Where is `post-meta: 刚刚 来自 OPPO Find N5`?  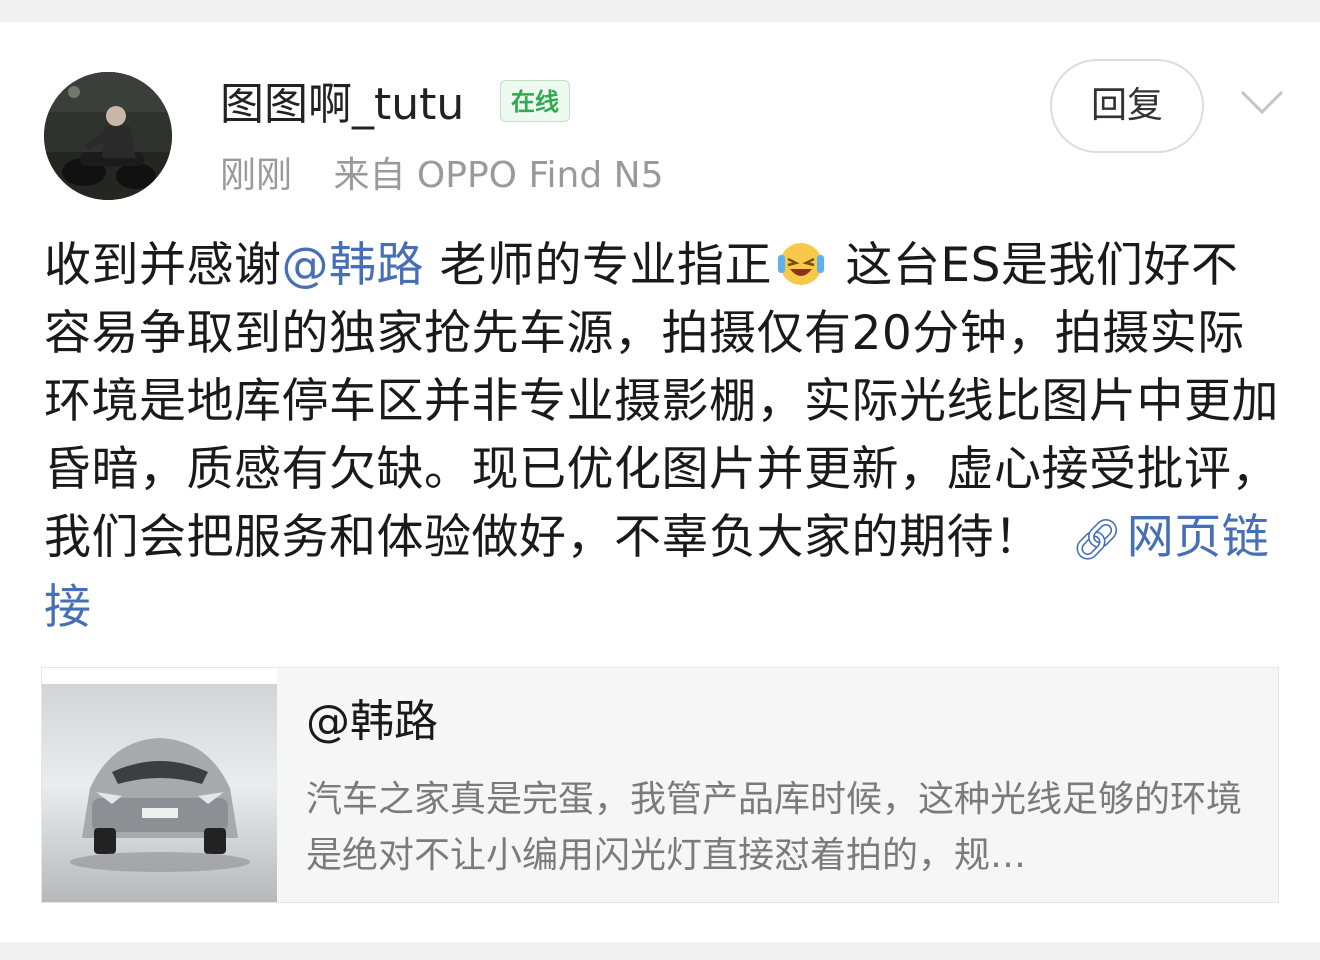 post-meta: 刚刚 来自 OPPO Find N5 is located at coordinates (441, 176).